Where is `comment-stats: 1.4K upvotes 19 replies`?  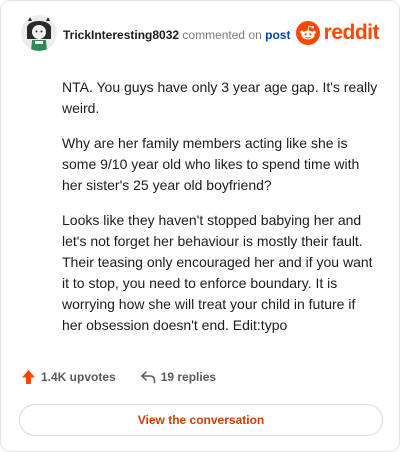 comment-stats: 1.4K upvotes 19 replies is located at coordinates (118, 377).